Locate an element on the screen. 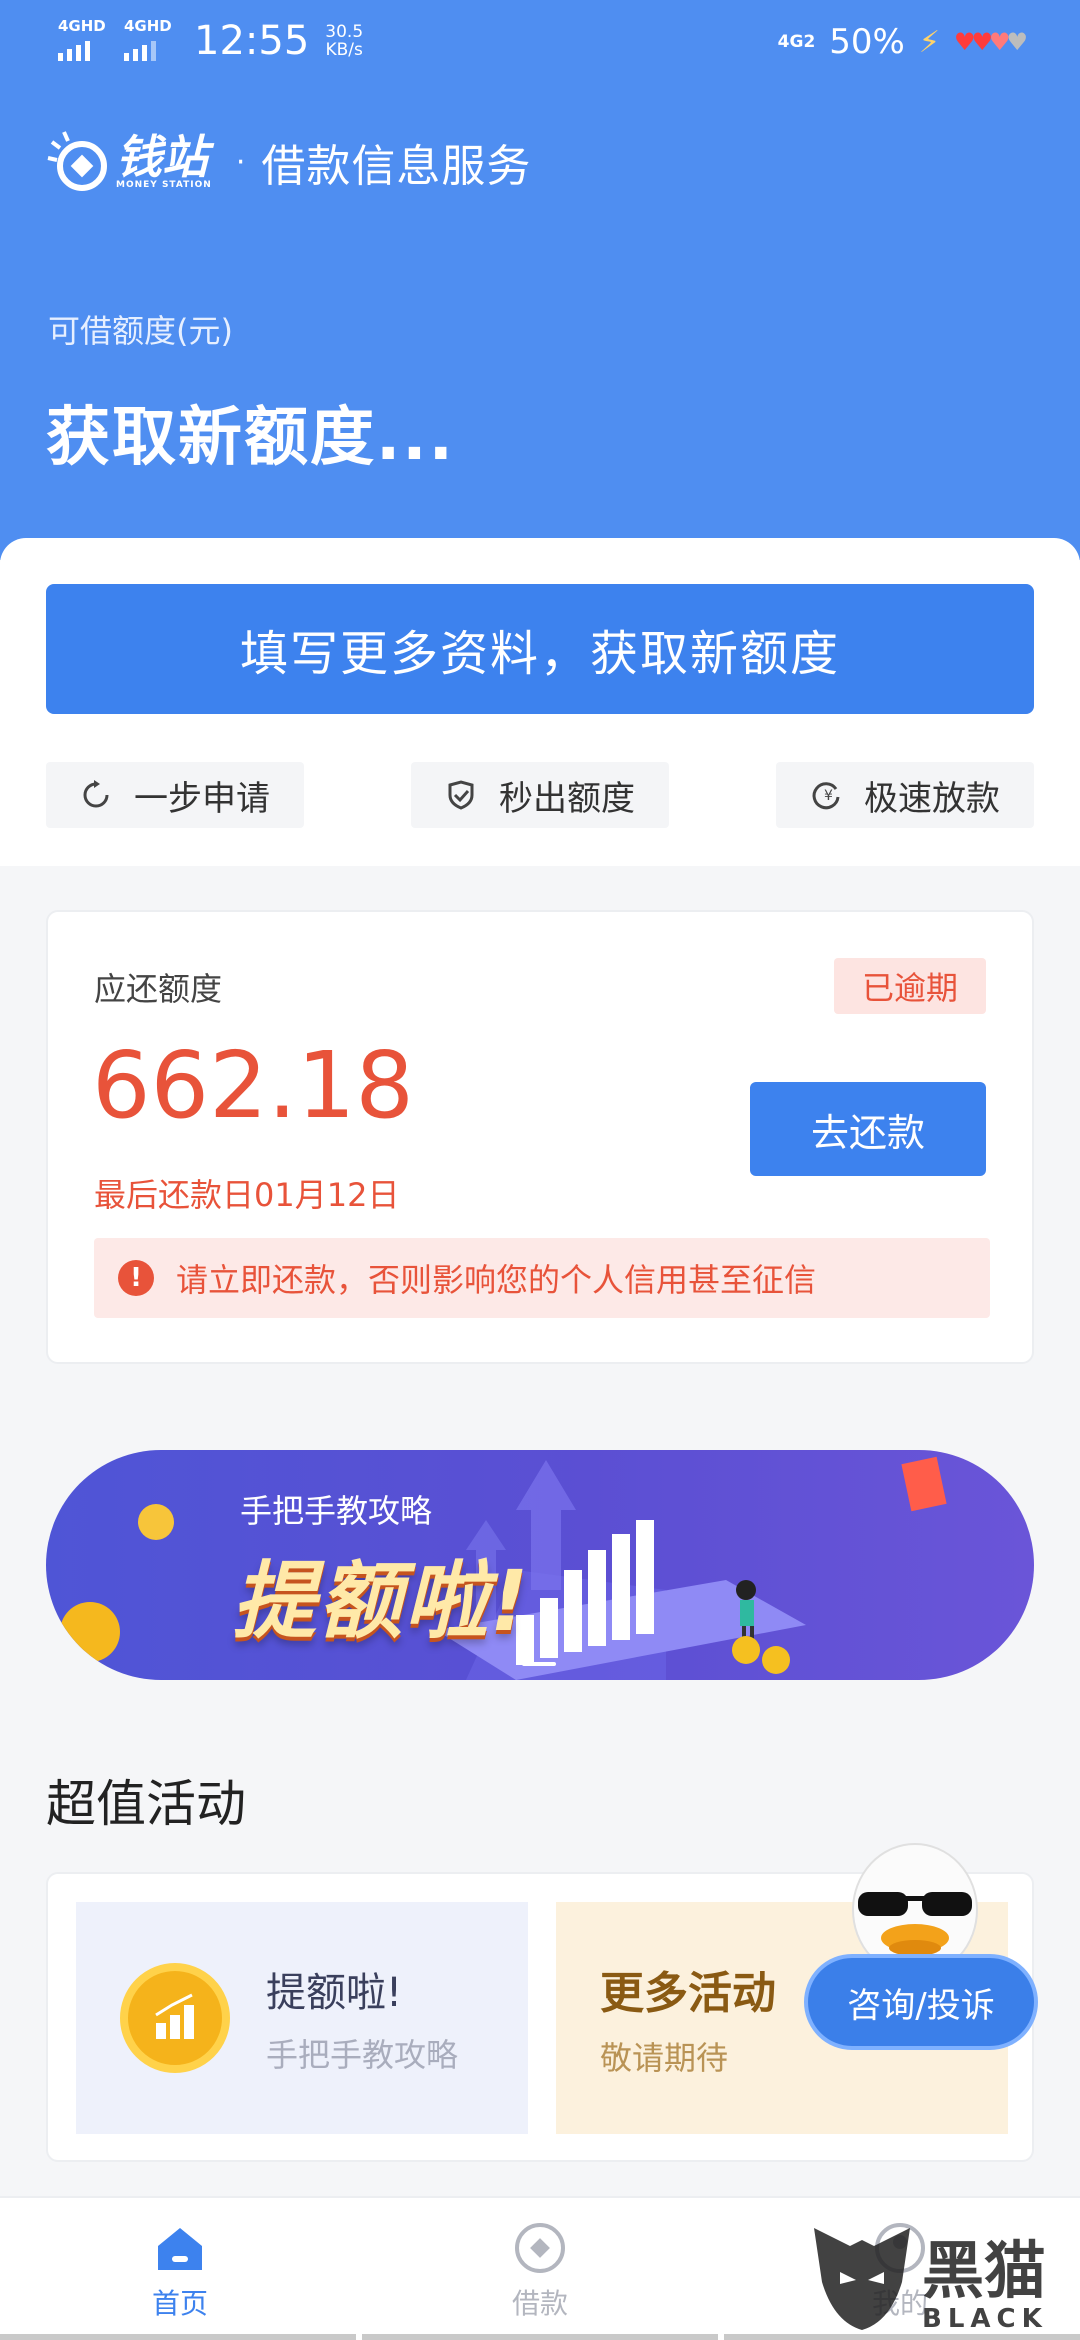 This screenshot has width=1080, height=2340. logo-wordmark: 钱站 MONEY STATION is located at coordinates (164, 162).